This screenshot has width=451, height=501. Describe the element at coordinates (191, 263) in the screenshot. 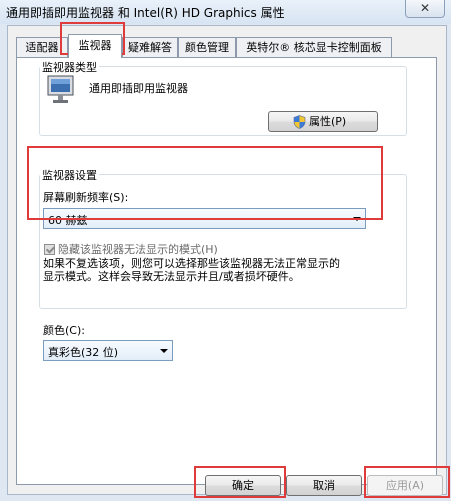

I see `help-text-line1: 如果不复选该项，则您可以选择那些该监视器无法正常显示的` at that location.